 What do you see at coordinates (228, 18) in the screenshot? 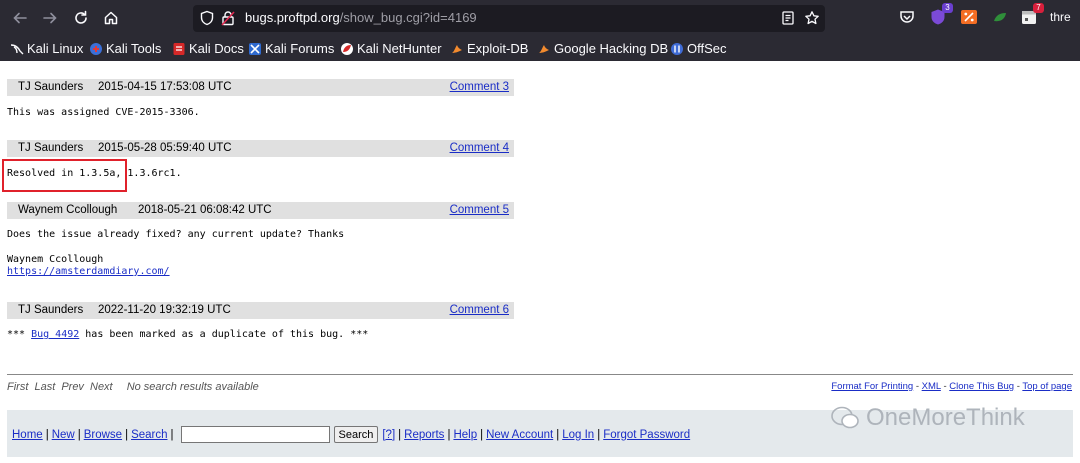
I see `insecure-lock-icon` at bounding box center [228, 18].